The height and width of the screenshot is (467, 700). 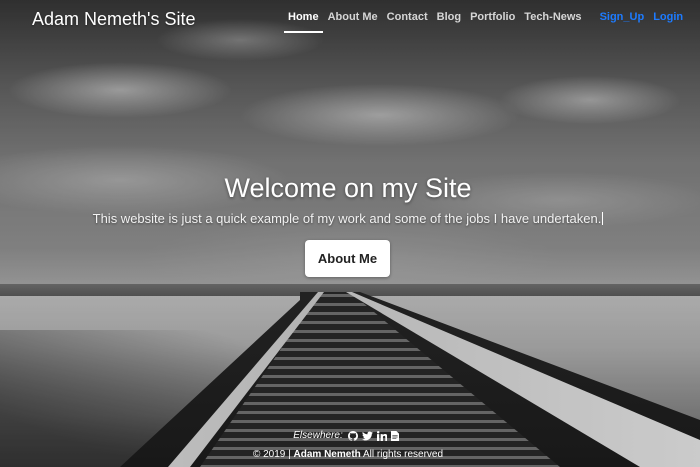 What do you see at coordinates (303, 22) in the screenshot?
I see `nav-home: Home` at bounding box center [303, 22].